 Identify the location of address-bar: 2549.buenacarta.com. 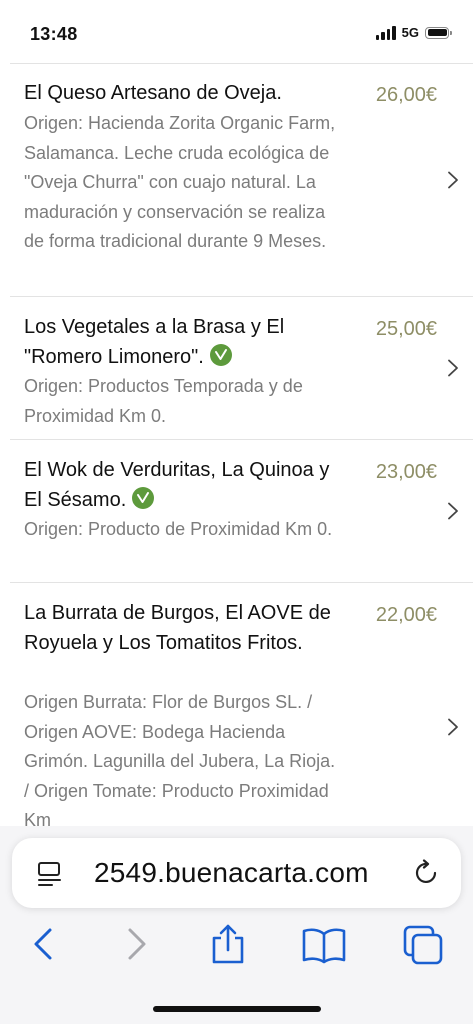
(236, 873).